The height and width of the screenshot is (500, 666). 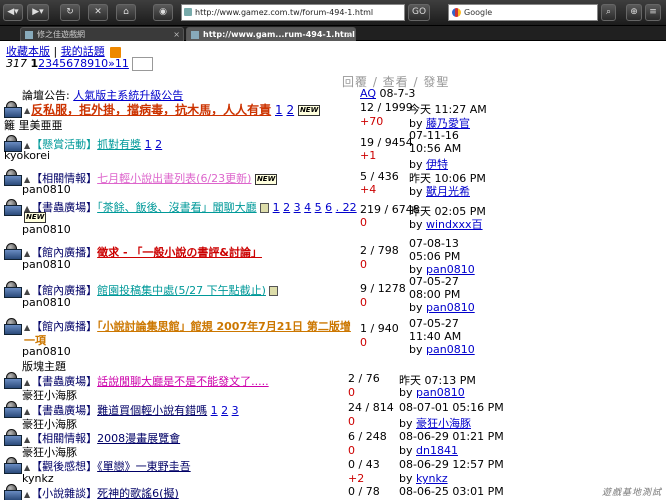 What do you see at coordinates (13, 12) in the screenshot?
I see `back-button: ◀▾` at bounding box center [13, 12].